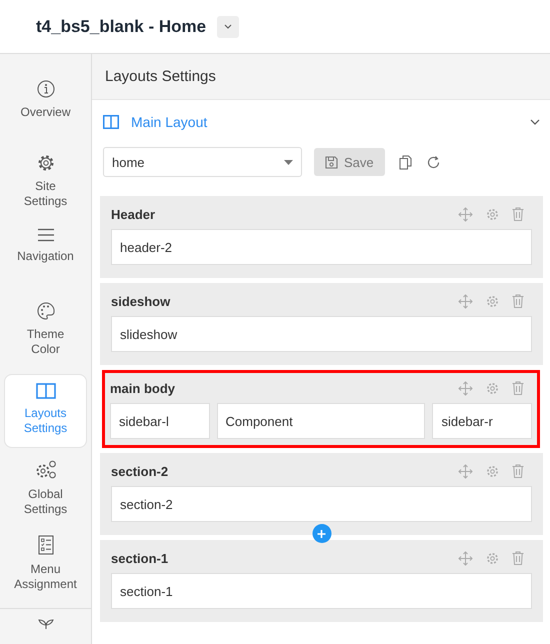 This screenshot has height=644, width=550. Describe the element at coordinates (321, 247) in the screenshot. I see `position-block: header-2` at that location.